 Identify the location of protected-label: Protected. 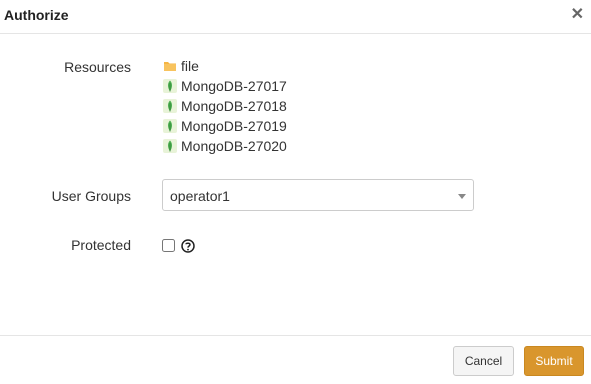
(101, 245).